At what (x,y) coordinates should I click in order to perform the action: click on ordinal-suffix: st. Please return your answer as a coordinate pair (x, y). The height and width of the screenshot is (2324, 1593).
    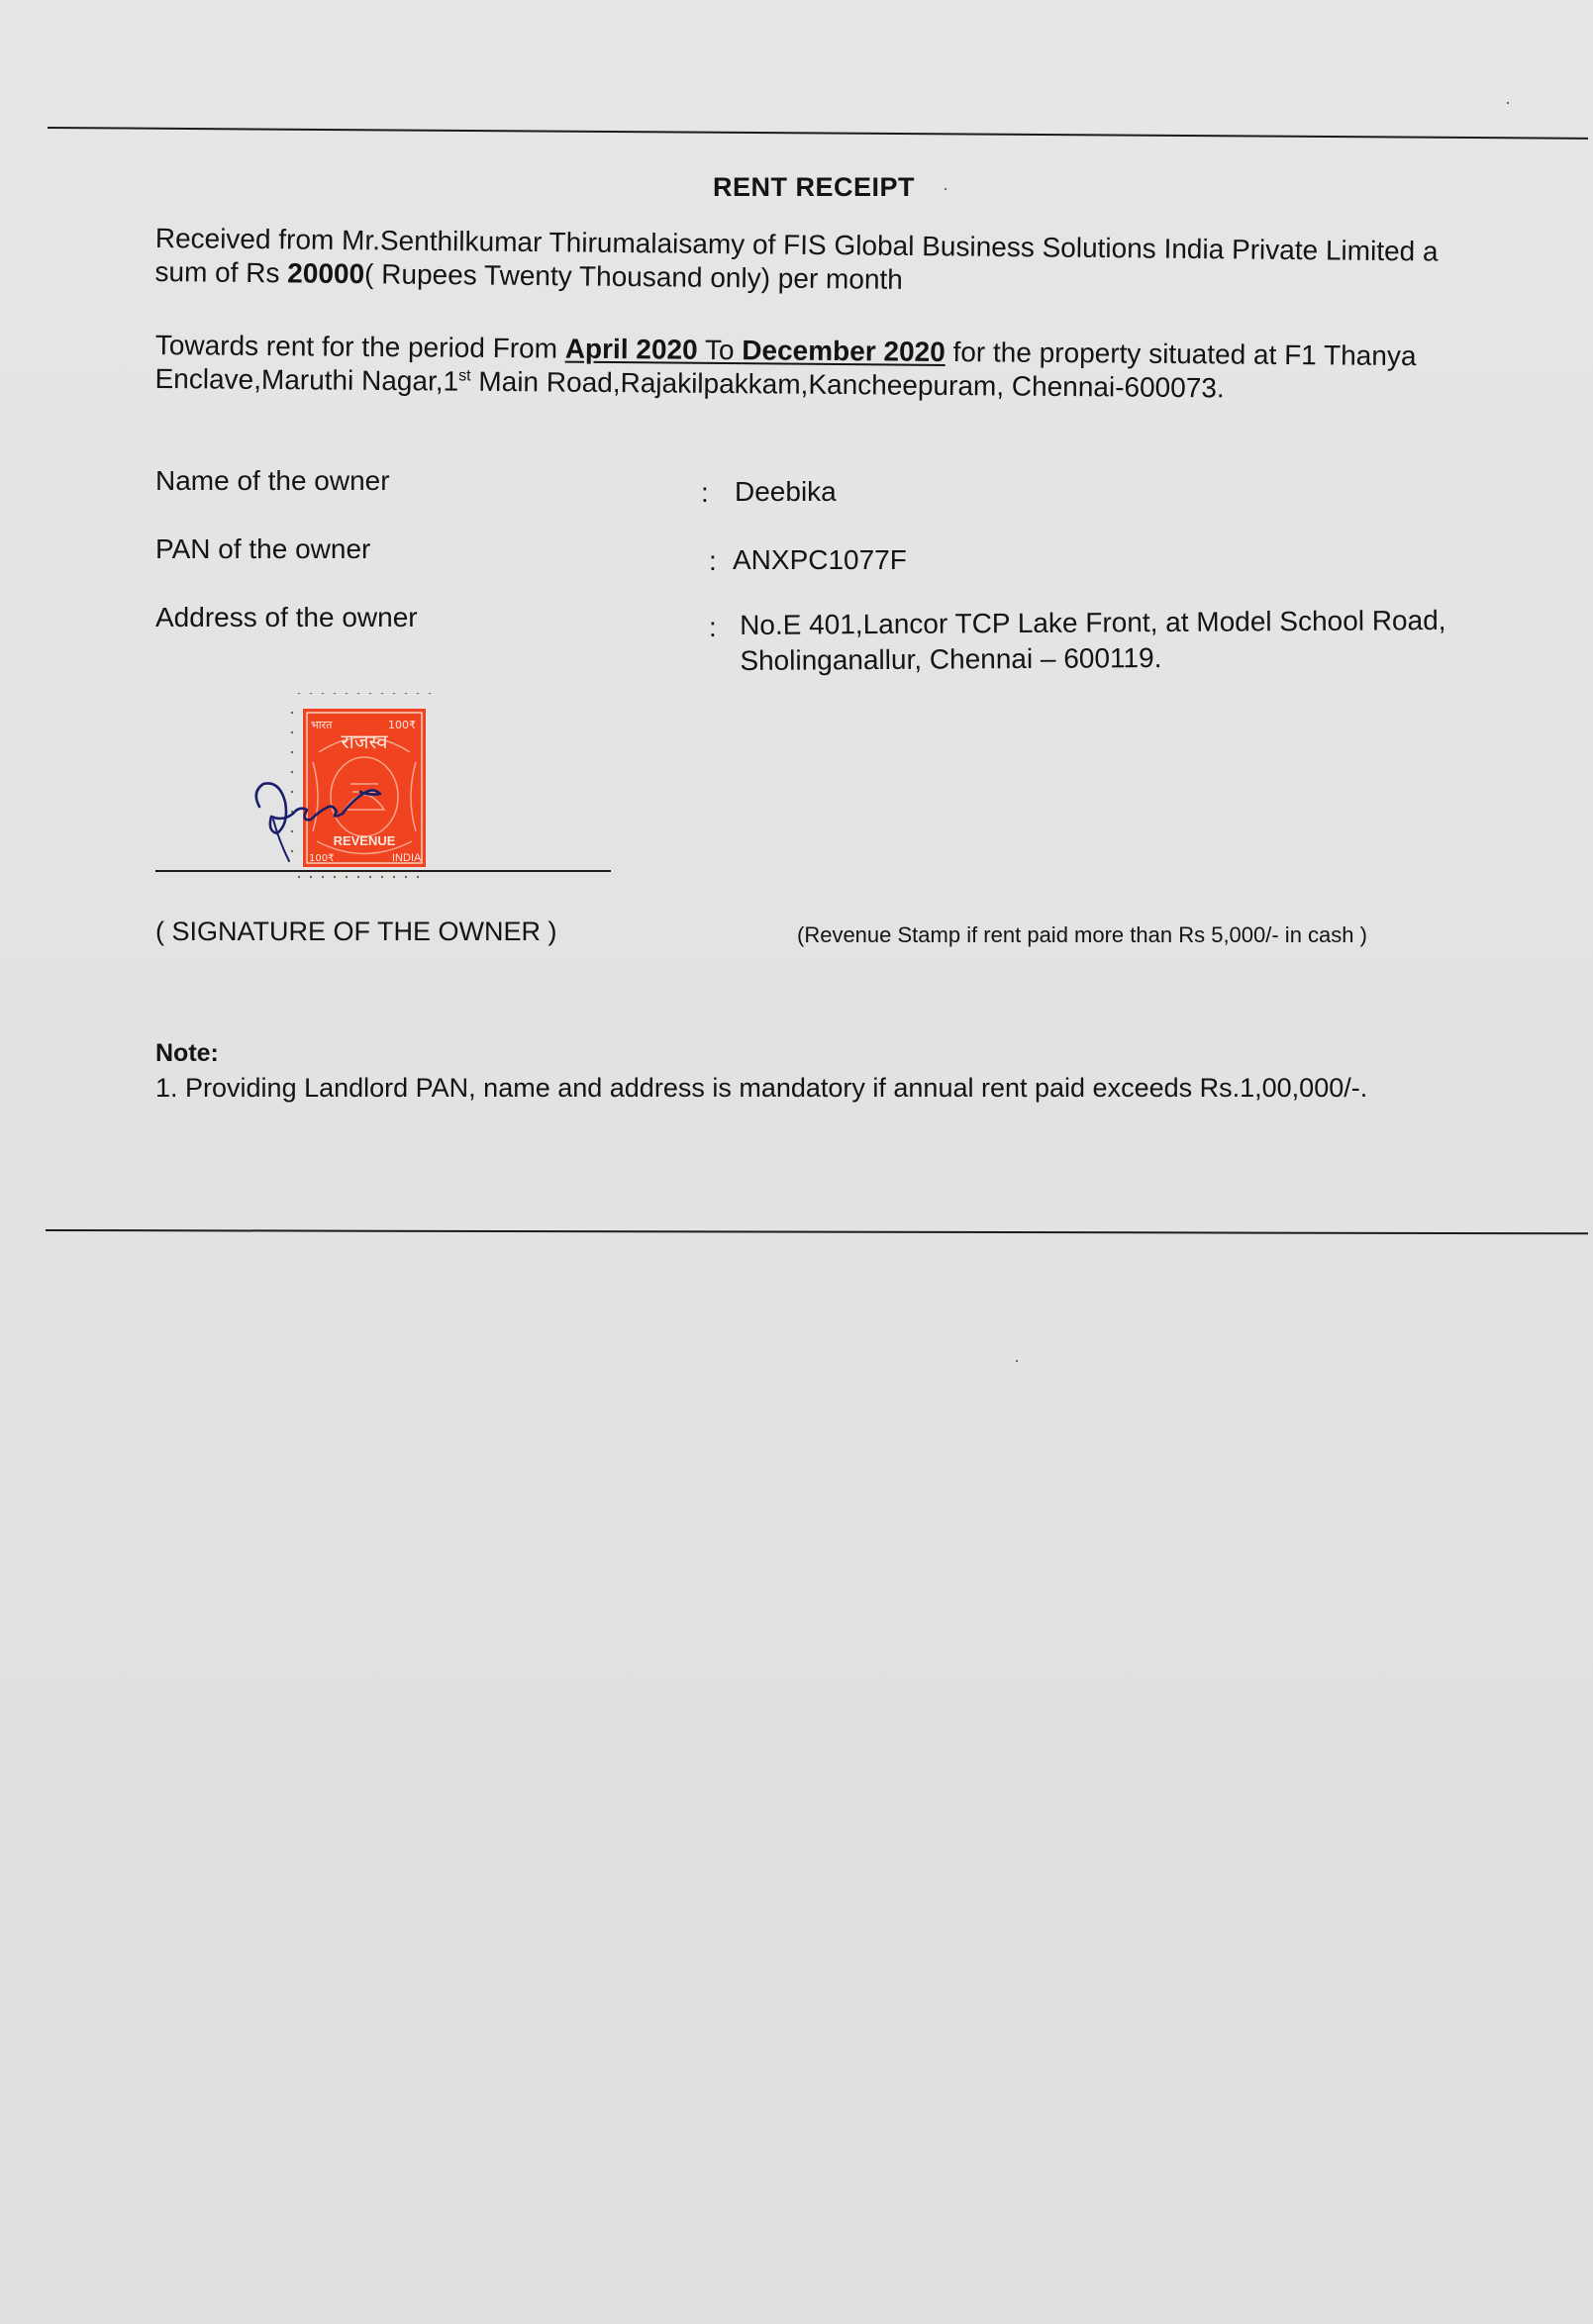
    Looking at the image, I should click on (464, 376).